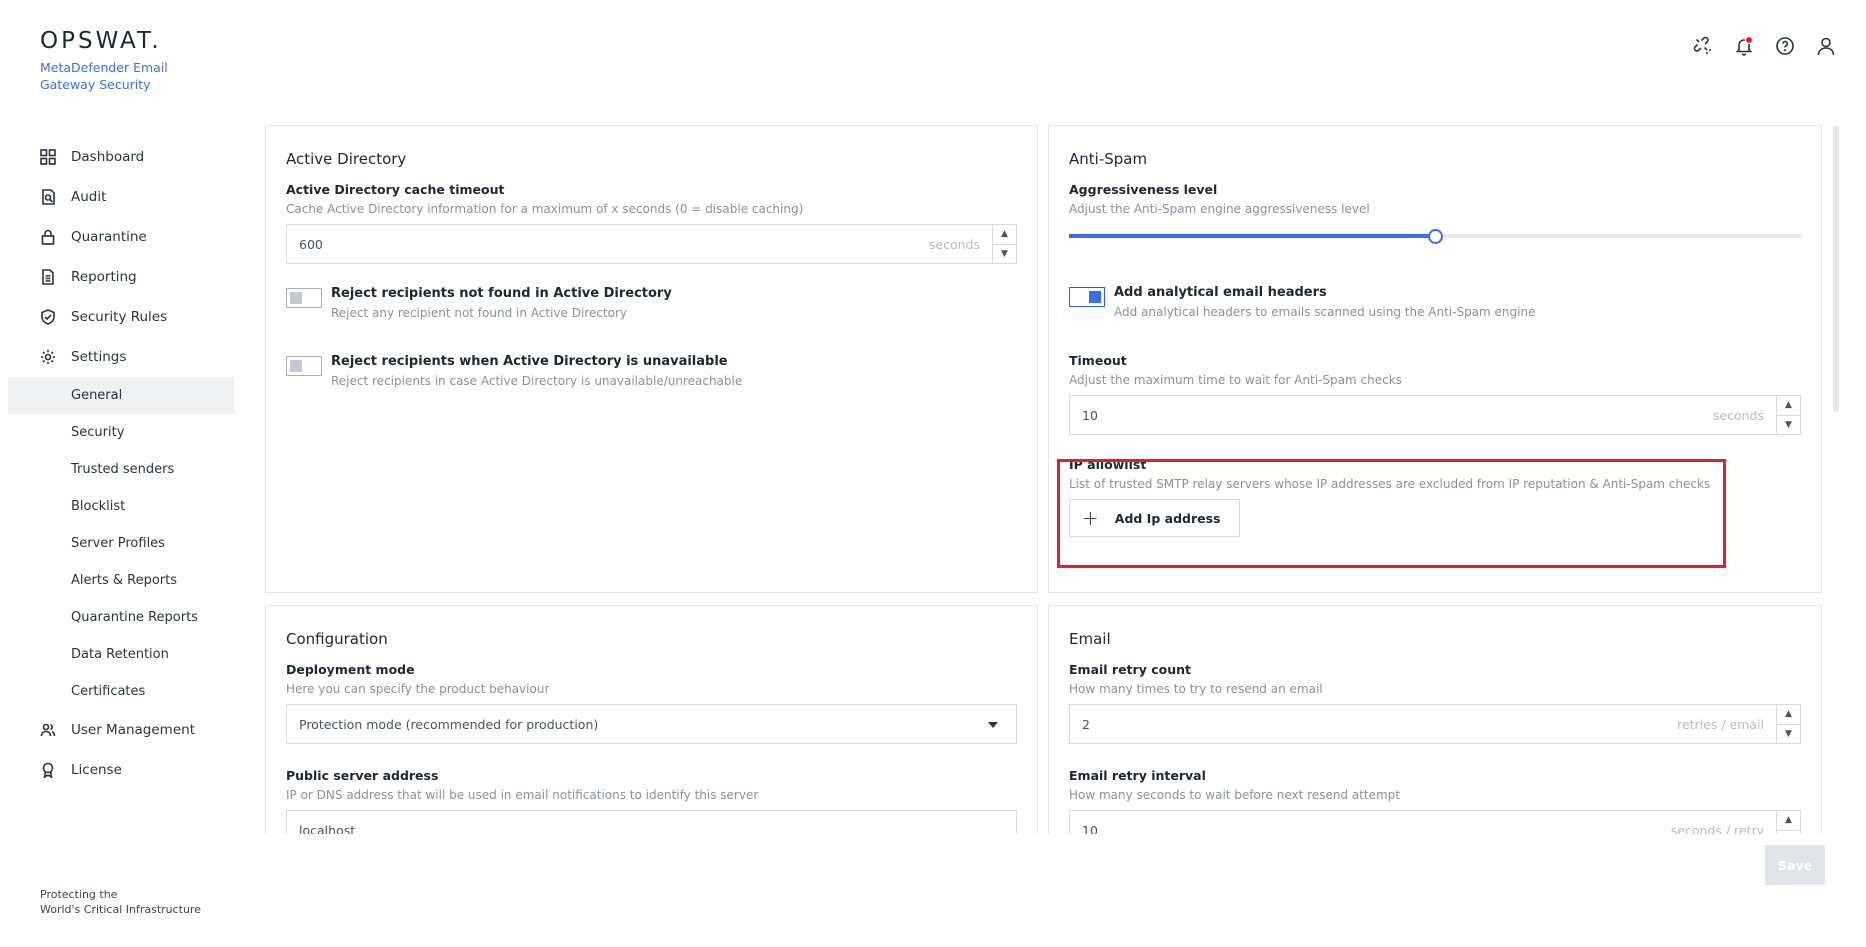 The height and width of the screenshot is (947, 1866). What do you see at coordinates (121, 580) in the screenshot?
I see `sidebar-subitem-alerts-reports: Alerts & Reports` at bounding box center [121, 580].